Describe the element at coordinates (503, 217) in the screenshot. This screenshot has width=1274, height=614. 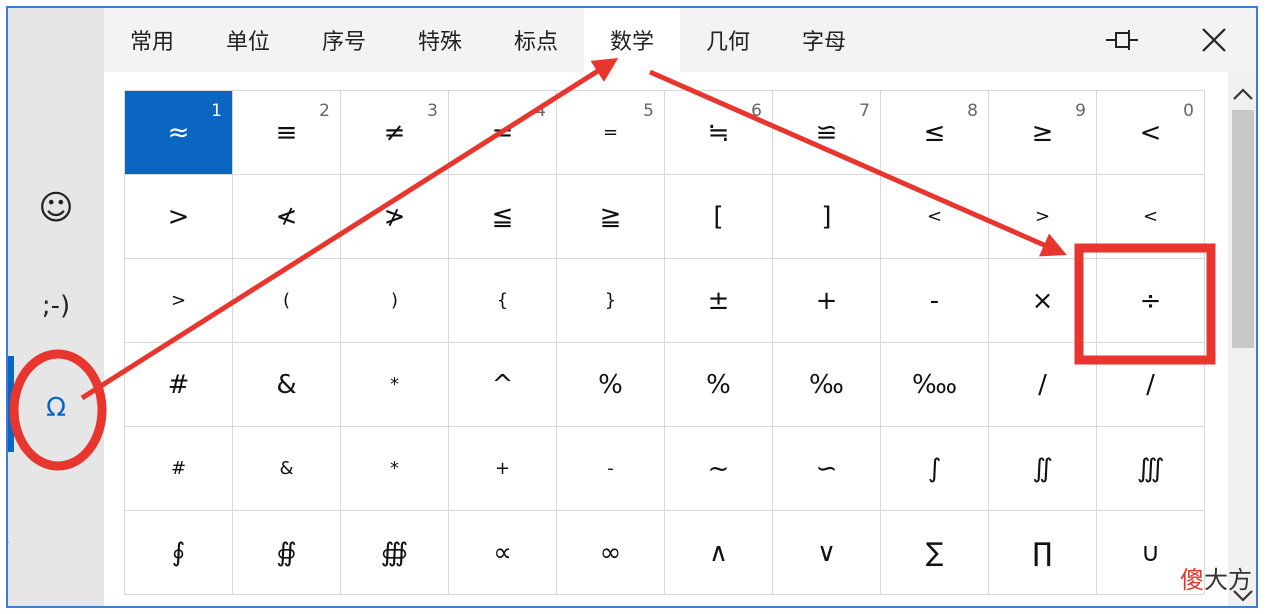
I see `symbol-cell: ≦` at that location.